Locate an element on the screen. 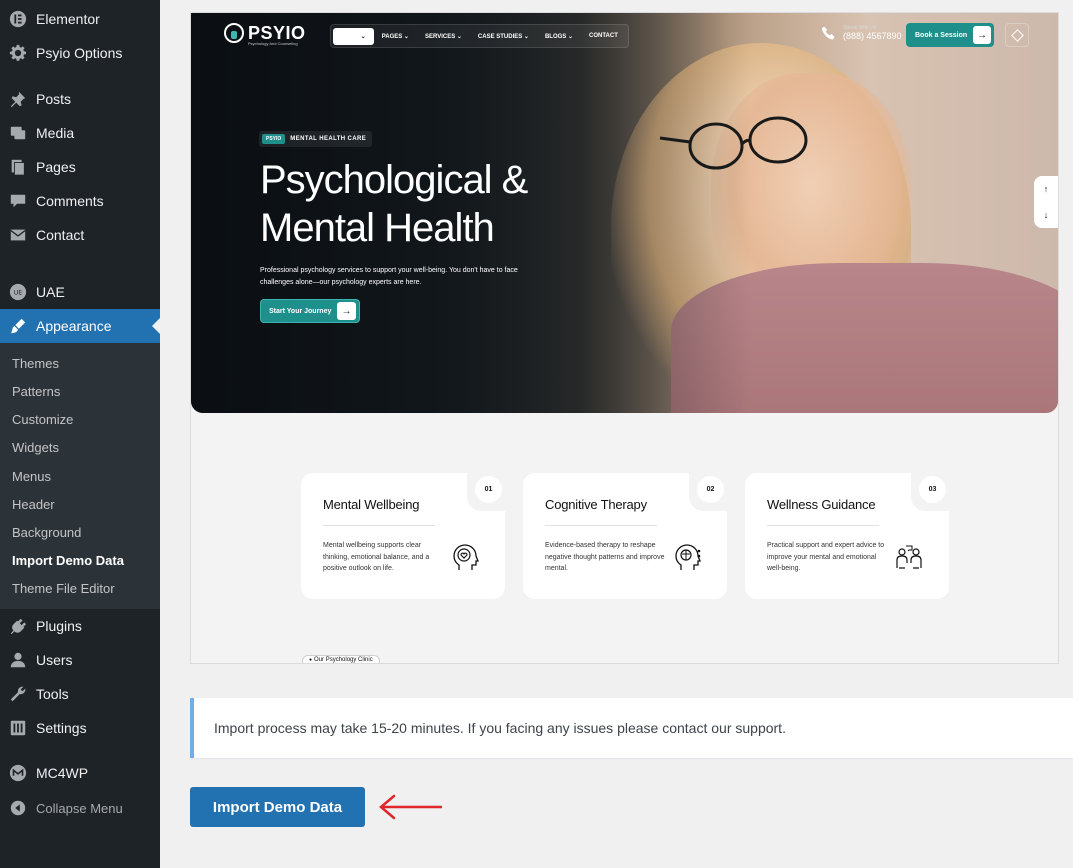 This screenshot has height=868, width=1073. phone-icon is located at coordinates (828, 33).